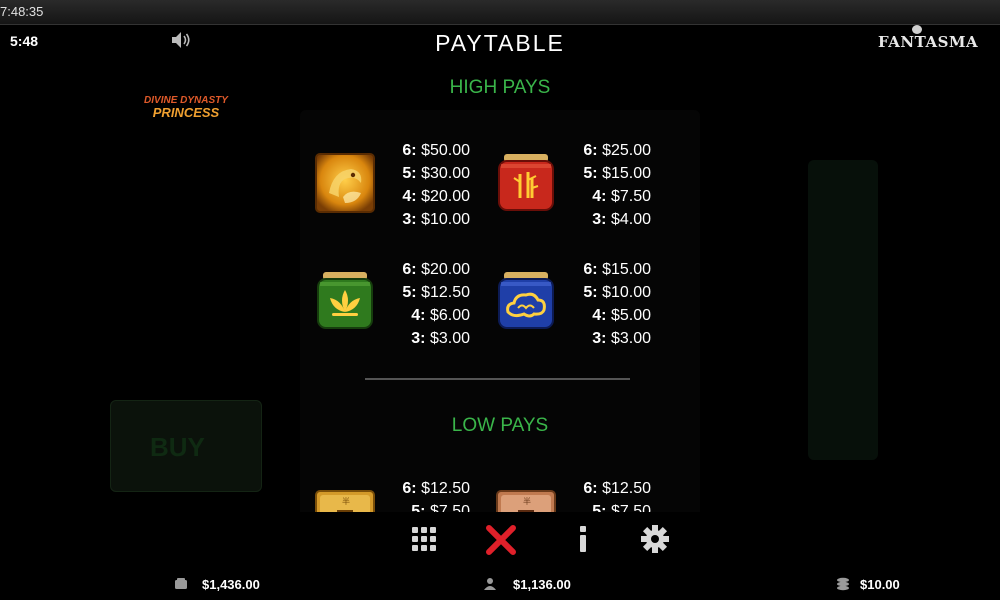 This screenshot has width=1000, height=600. Describe the element at coordinates (436, 269) in the screenshot. I see `pay-row: 6: $20.00` at that location.